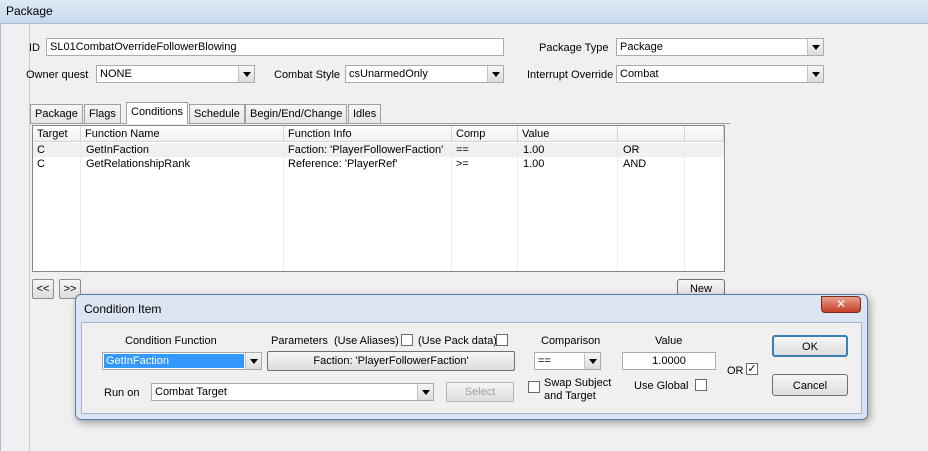 The image size is (928, 451). I want to click on condition-function-dropdown: GetInFaction, so click(182, 361).